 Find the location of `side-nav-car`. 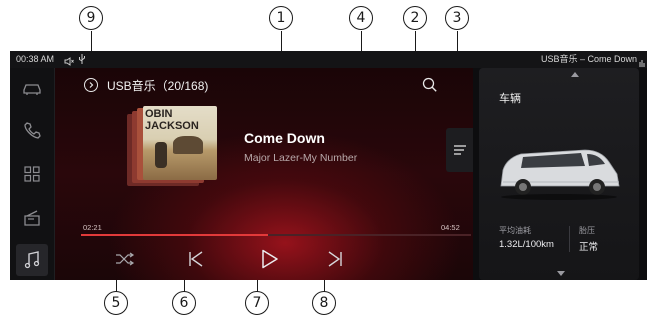

side-nav-car is located at coordinates (32, 88).